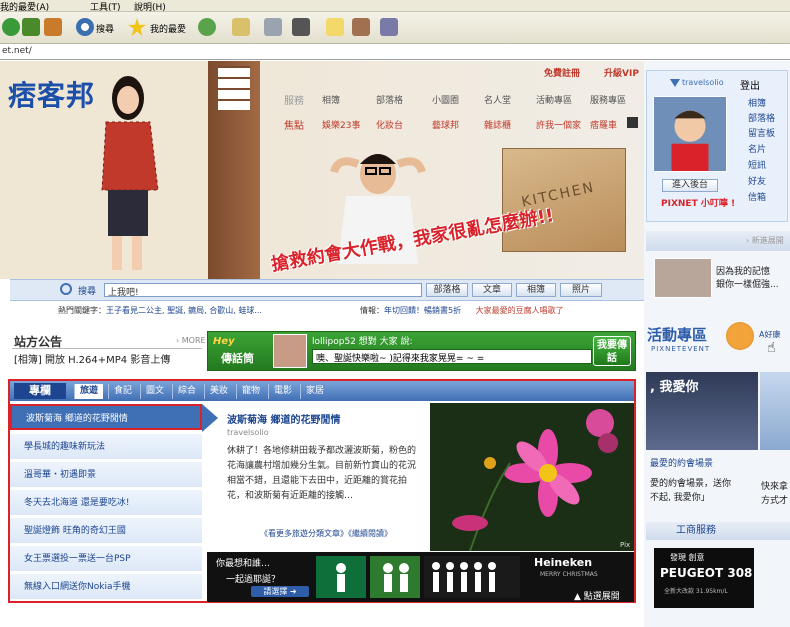  I want to click on register-link: 免費註冊, so click(562, 72).